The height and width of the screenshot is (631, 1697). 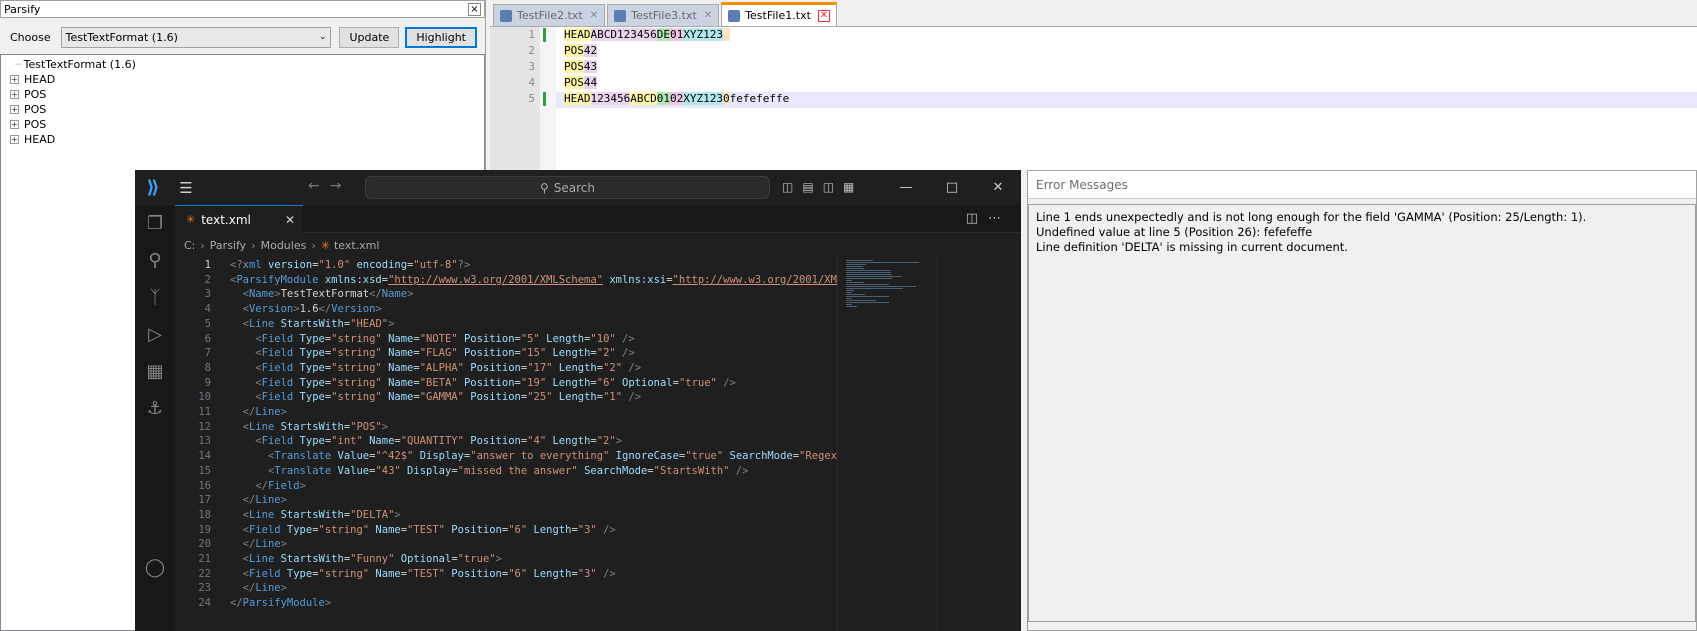 I want to click on customize-layout-icon: ▦, so click(x=853, y=187).